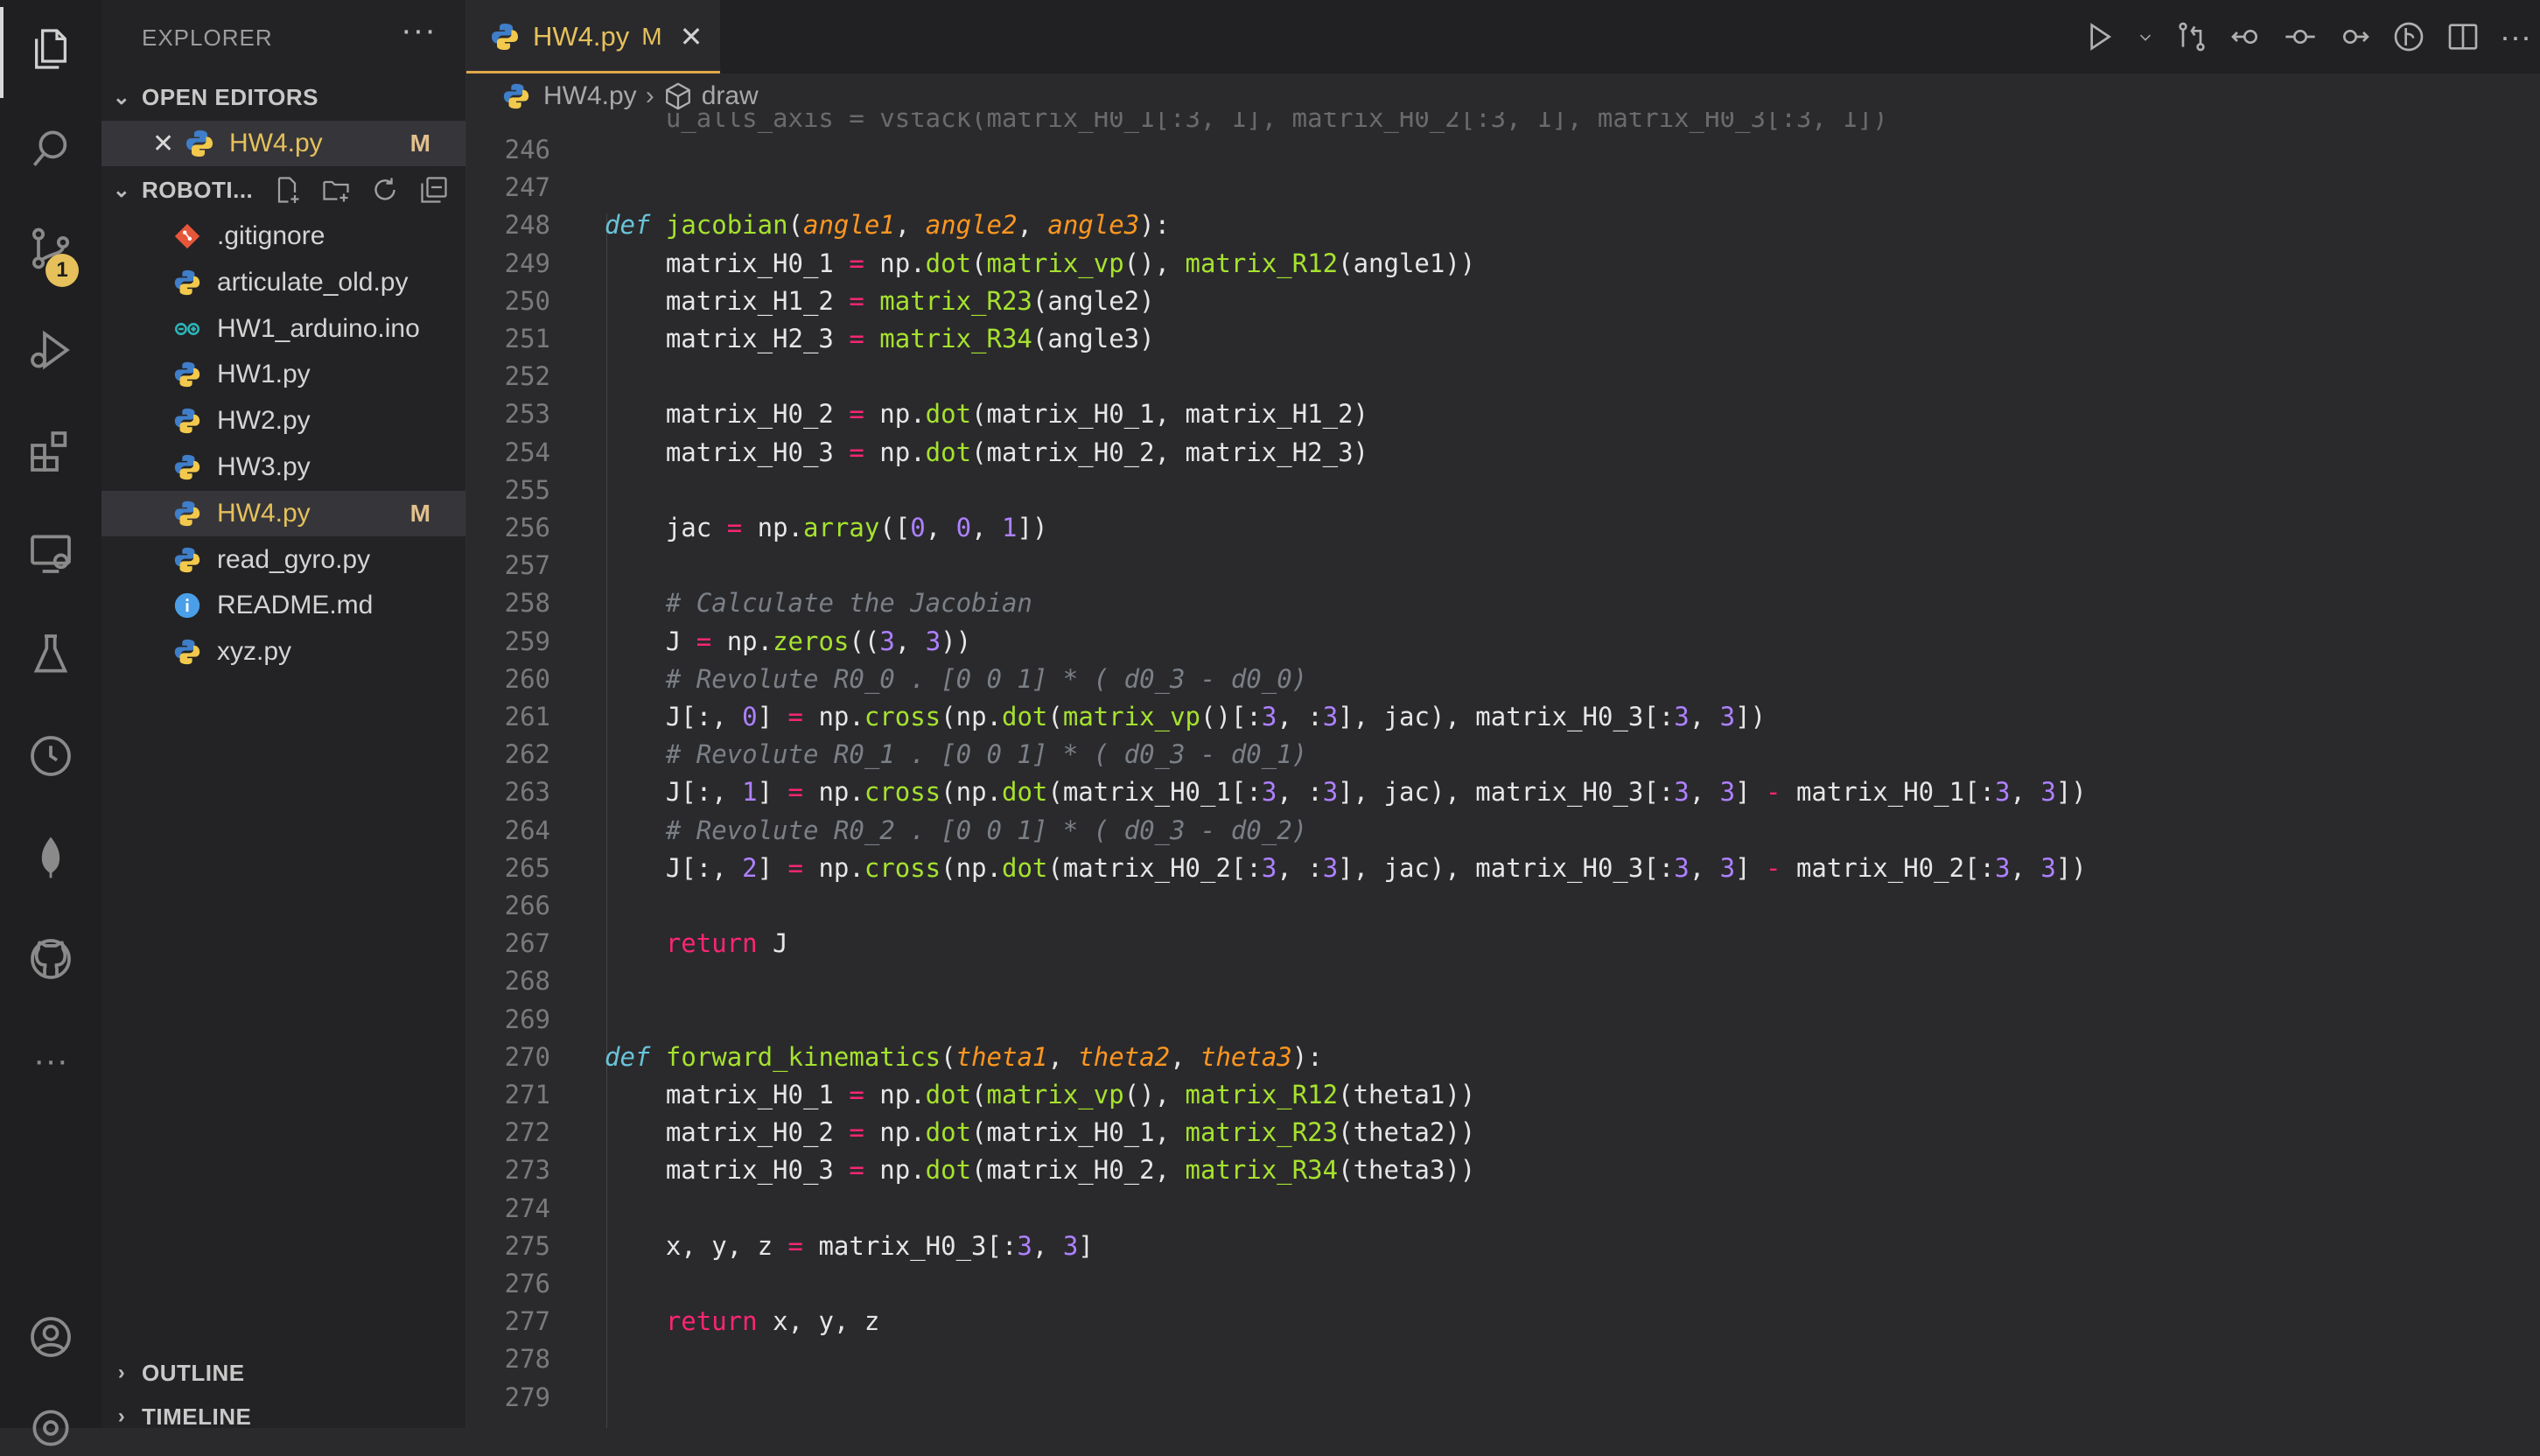 This screenshot has width=2540, height=1456. What do you see at coordinates (193, 1372) in the screenshot?
I see `outline-label: OUTLINE` at bounding box center [193, 1372].